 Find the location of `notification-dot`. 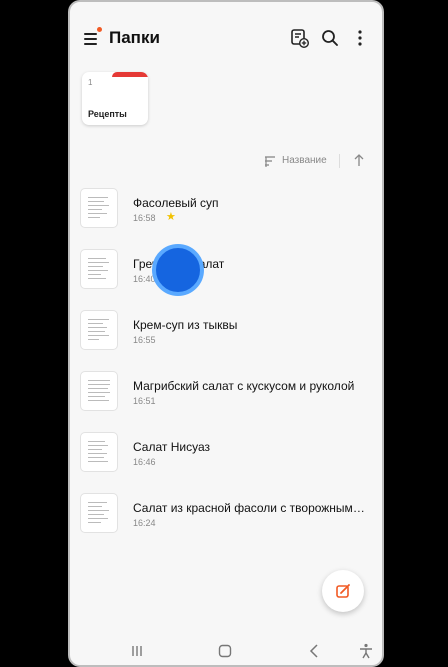

notification-dot is located at coordinates (99, 29).